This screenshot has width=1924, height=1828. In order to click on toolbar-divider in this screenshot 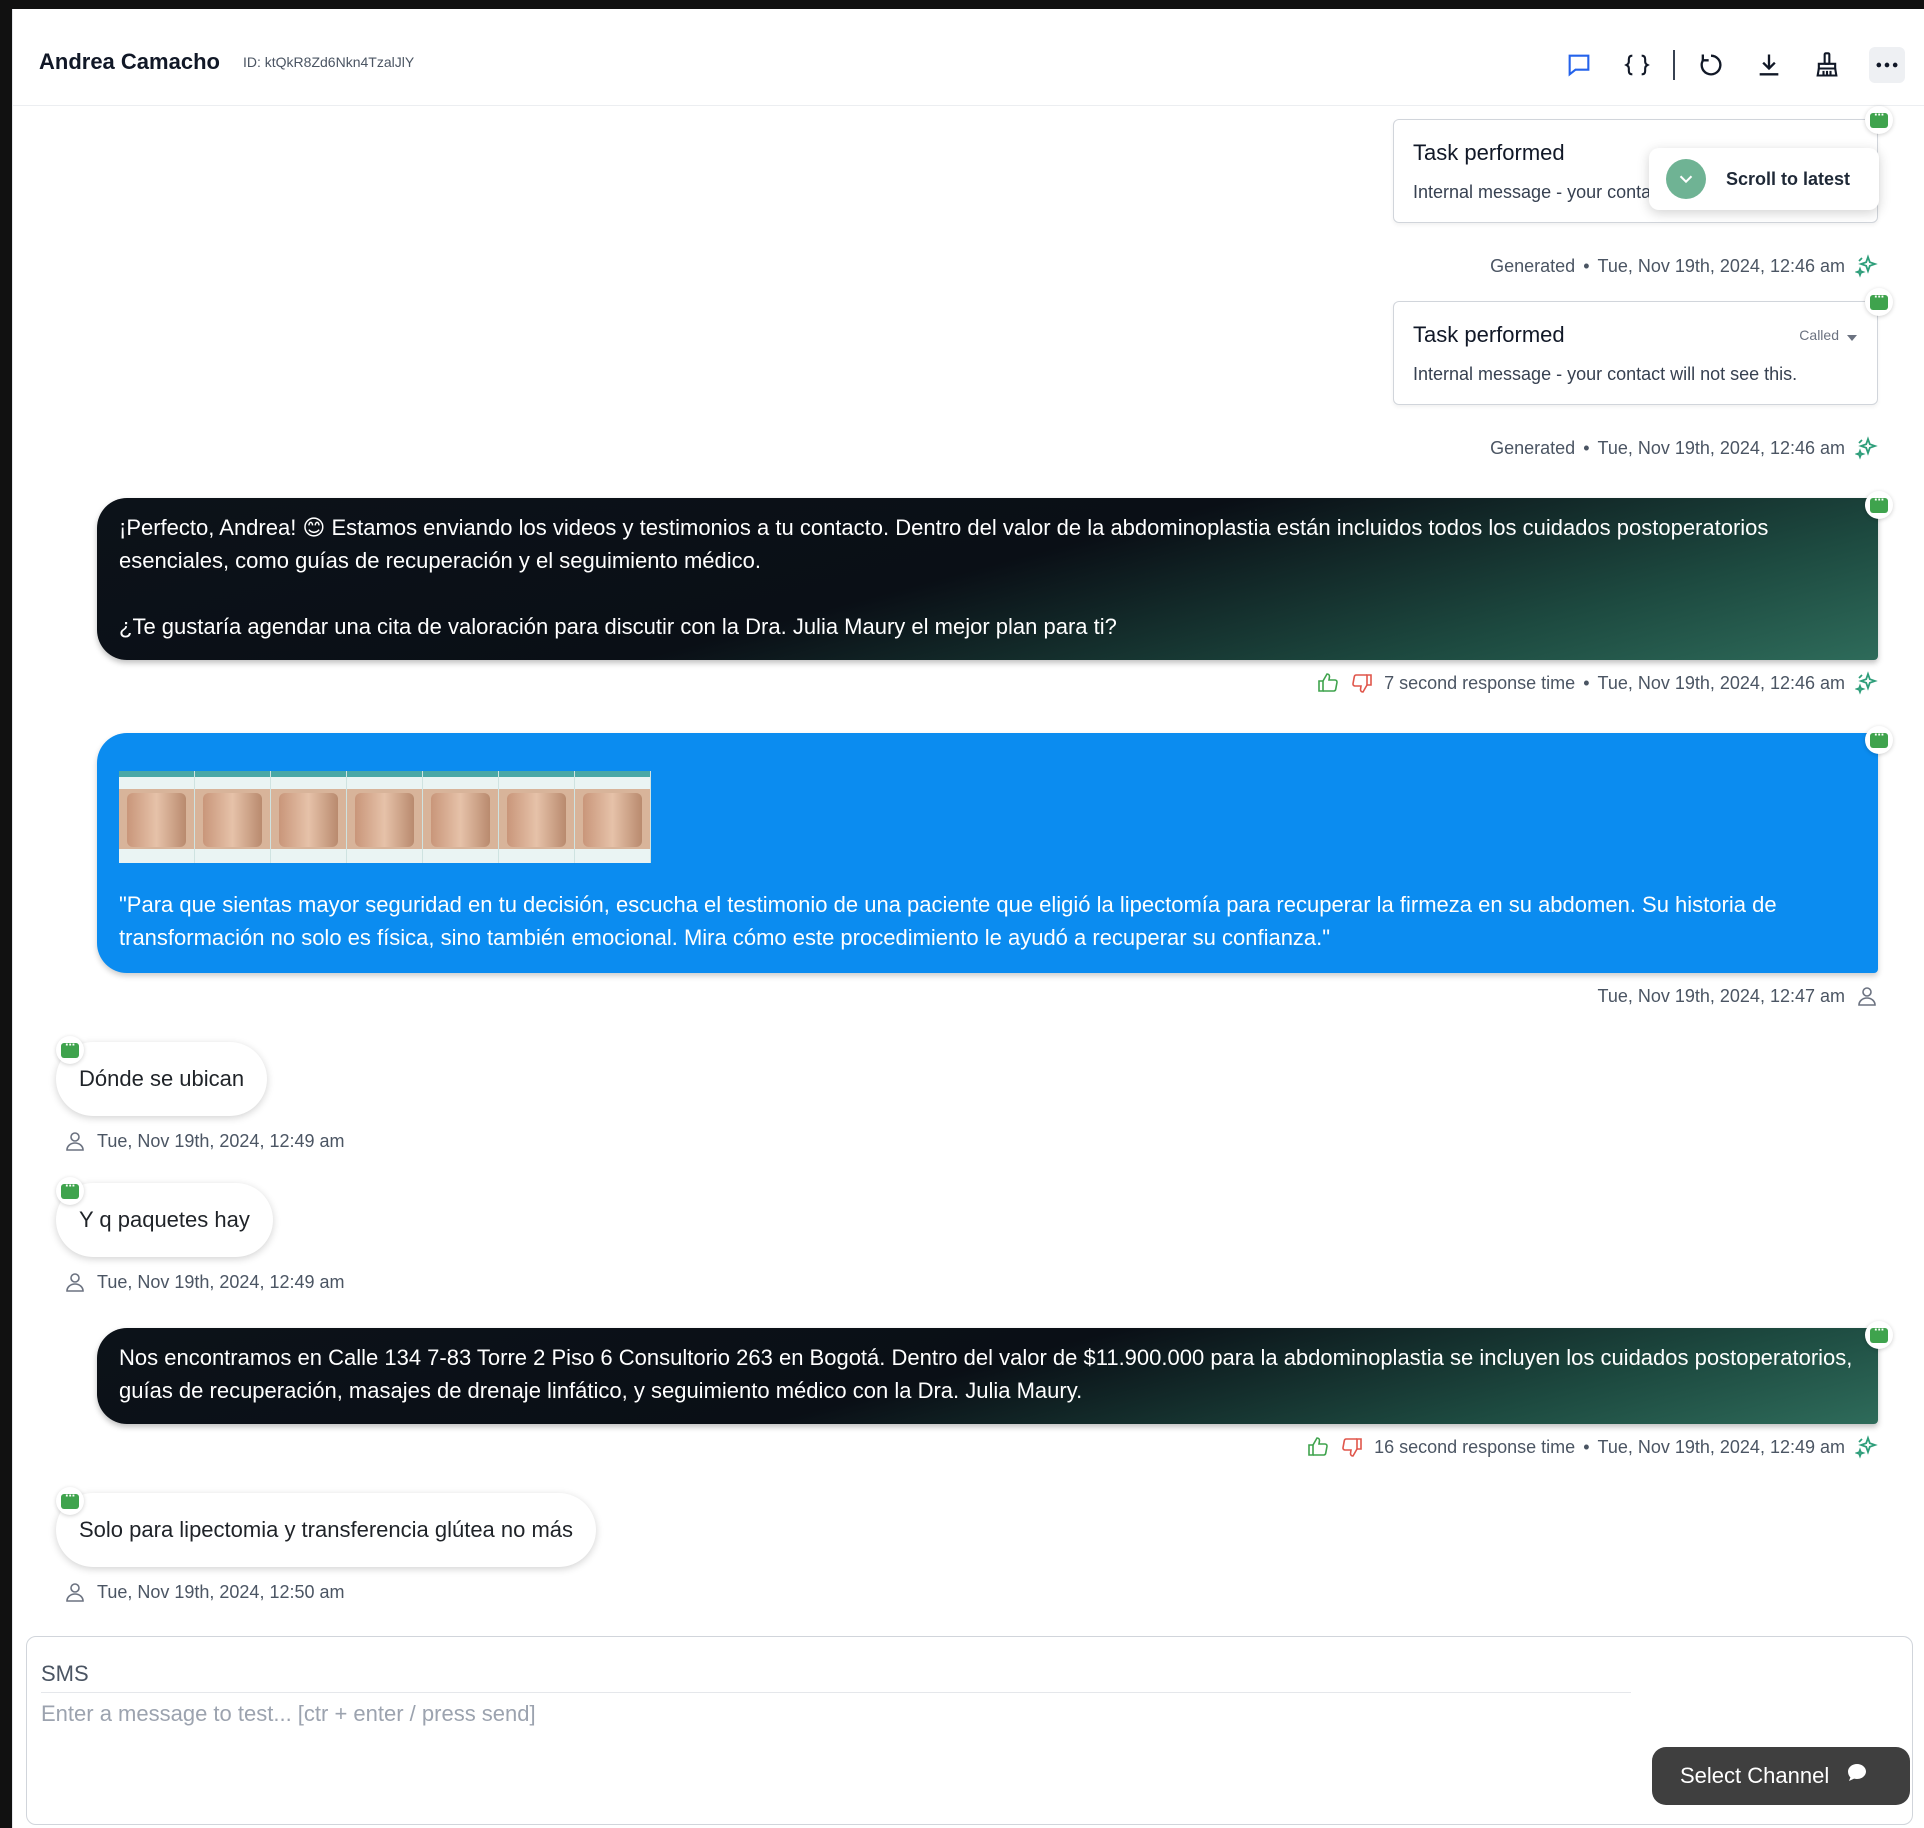, I will do `click(1674, 65)`.